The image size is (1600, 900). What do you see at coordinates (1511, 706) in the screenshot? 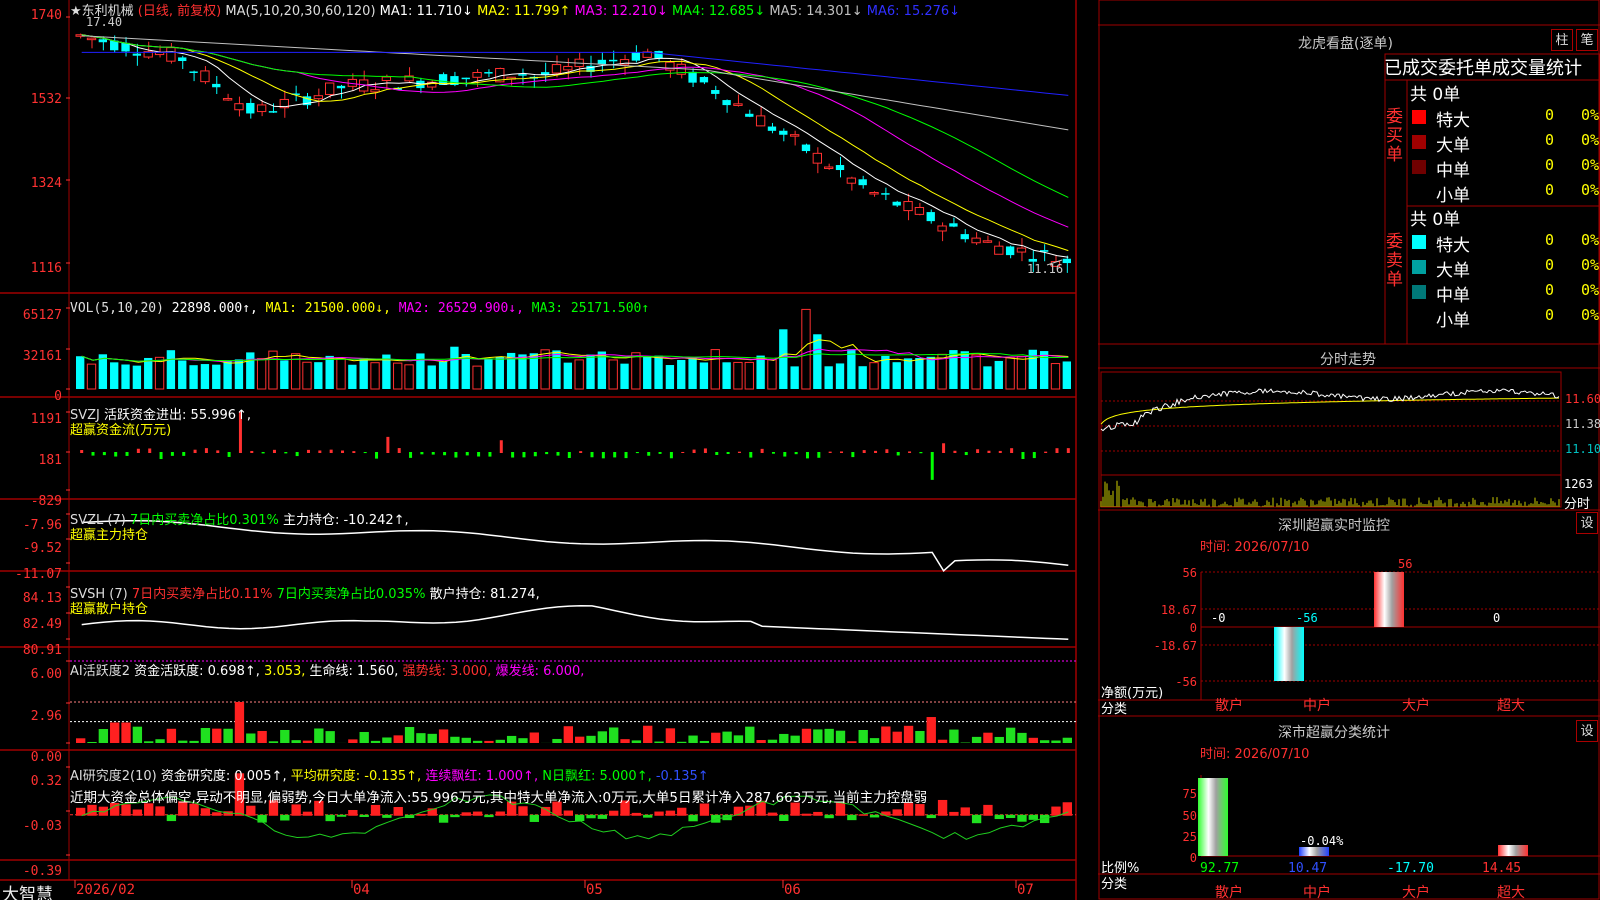
I see `monitor-cat-3: 超大` at bounding box center [1511, 706].